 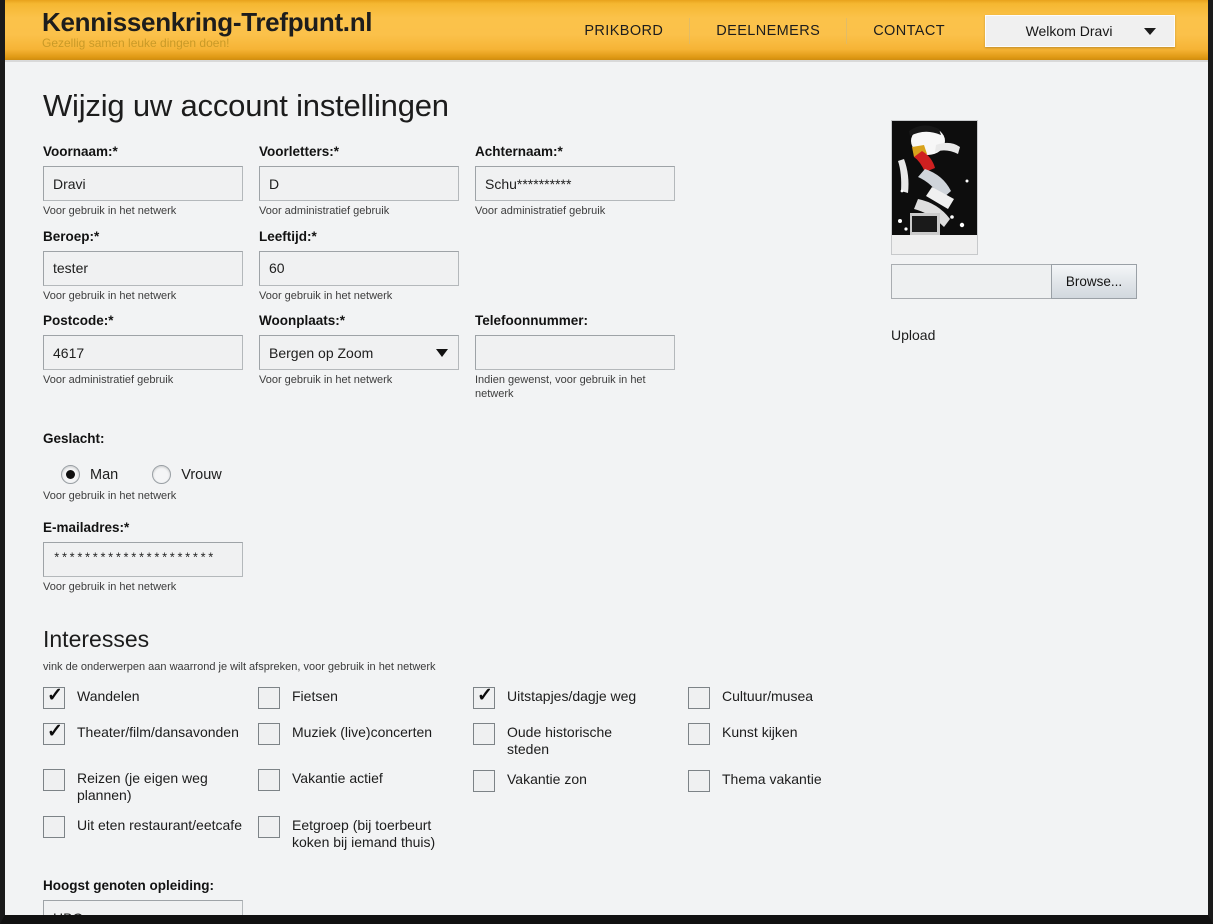 I want to click on checkbox-wandelen: ✓, so click(x=54, y=697).